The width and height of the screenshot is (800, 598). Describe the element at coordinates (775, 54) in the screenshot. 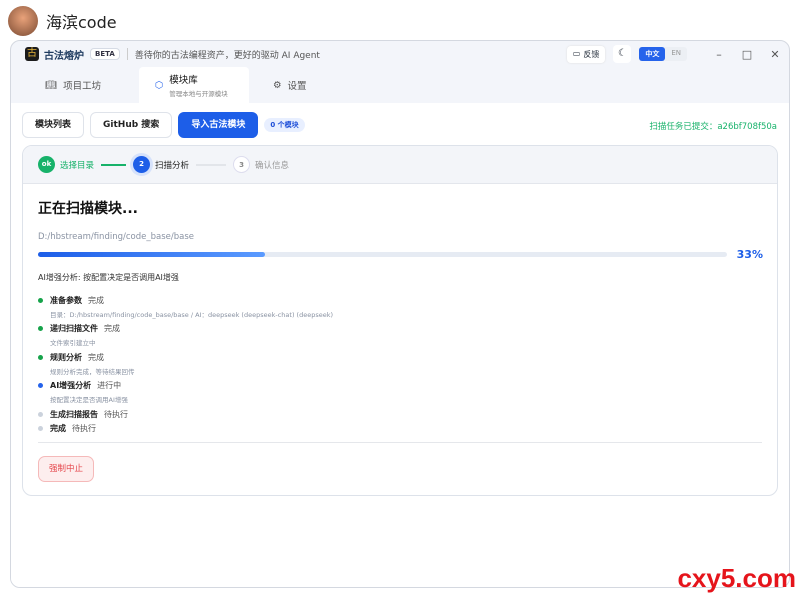

I see `close-icon: ✕` at that location.